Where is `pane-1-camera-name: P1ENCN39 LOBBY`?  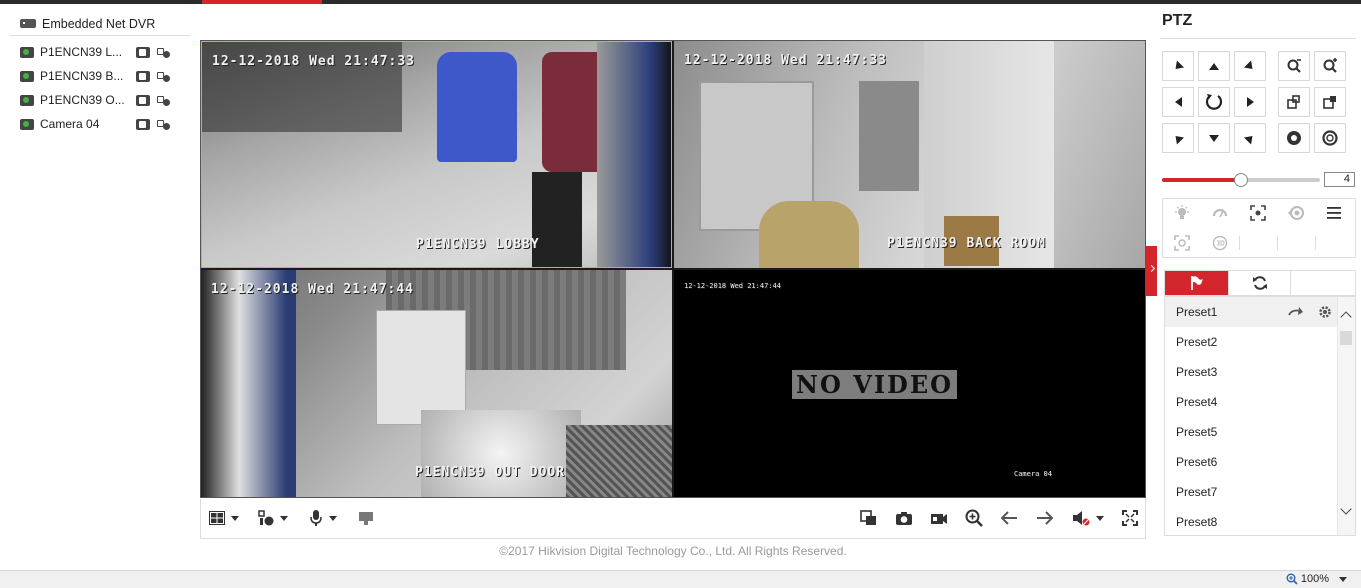 pane-1-camera-name: P1ENCN39 LOBBY is located at coordinates (478, 244).